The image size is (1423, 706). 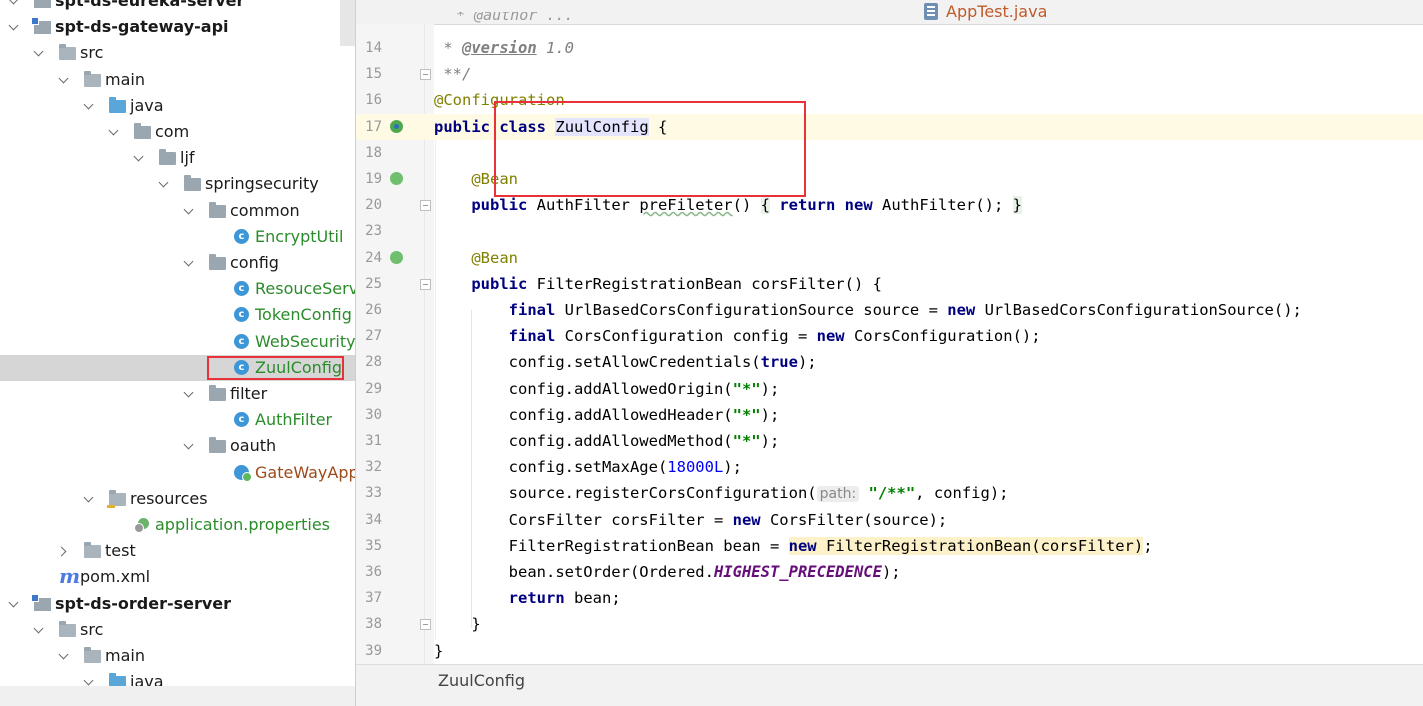 What do you see at coordinates (889, 389) in the screenshot?
I see `code-line: 29 config.addAllowedOrigin("*");` at bounding box center [889, 389].